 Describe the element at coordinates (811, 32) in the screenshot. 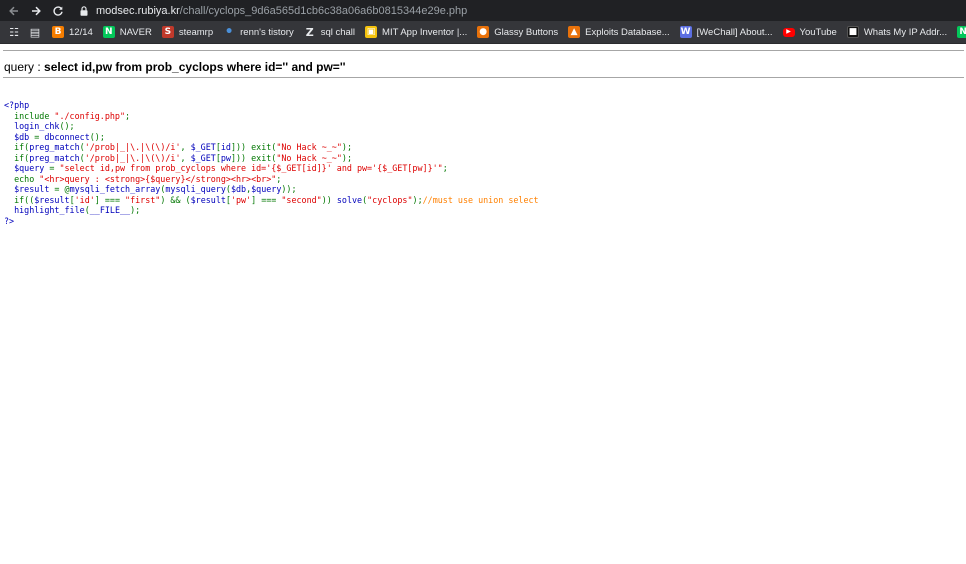

I see `bookmark-item: ▶ YouTube` at that location.